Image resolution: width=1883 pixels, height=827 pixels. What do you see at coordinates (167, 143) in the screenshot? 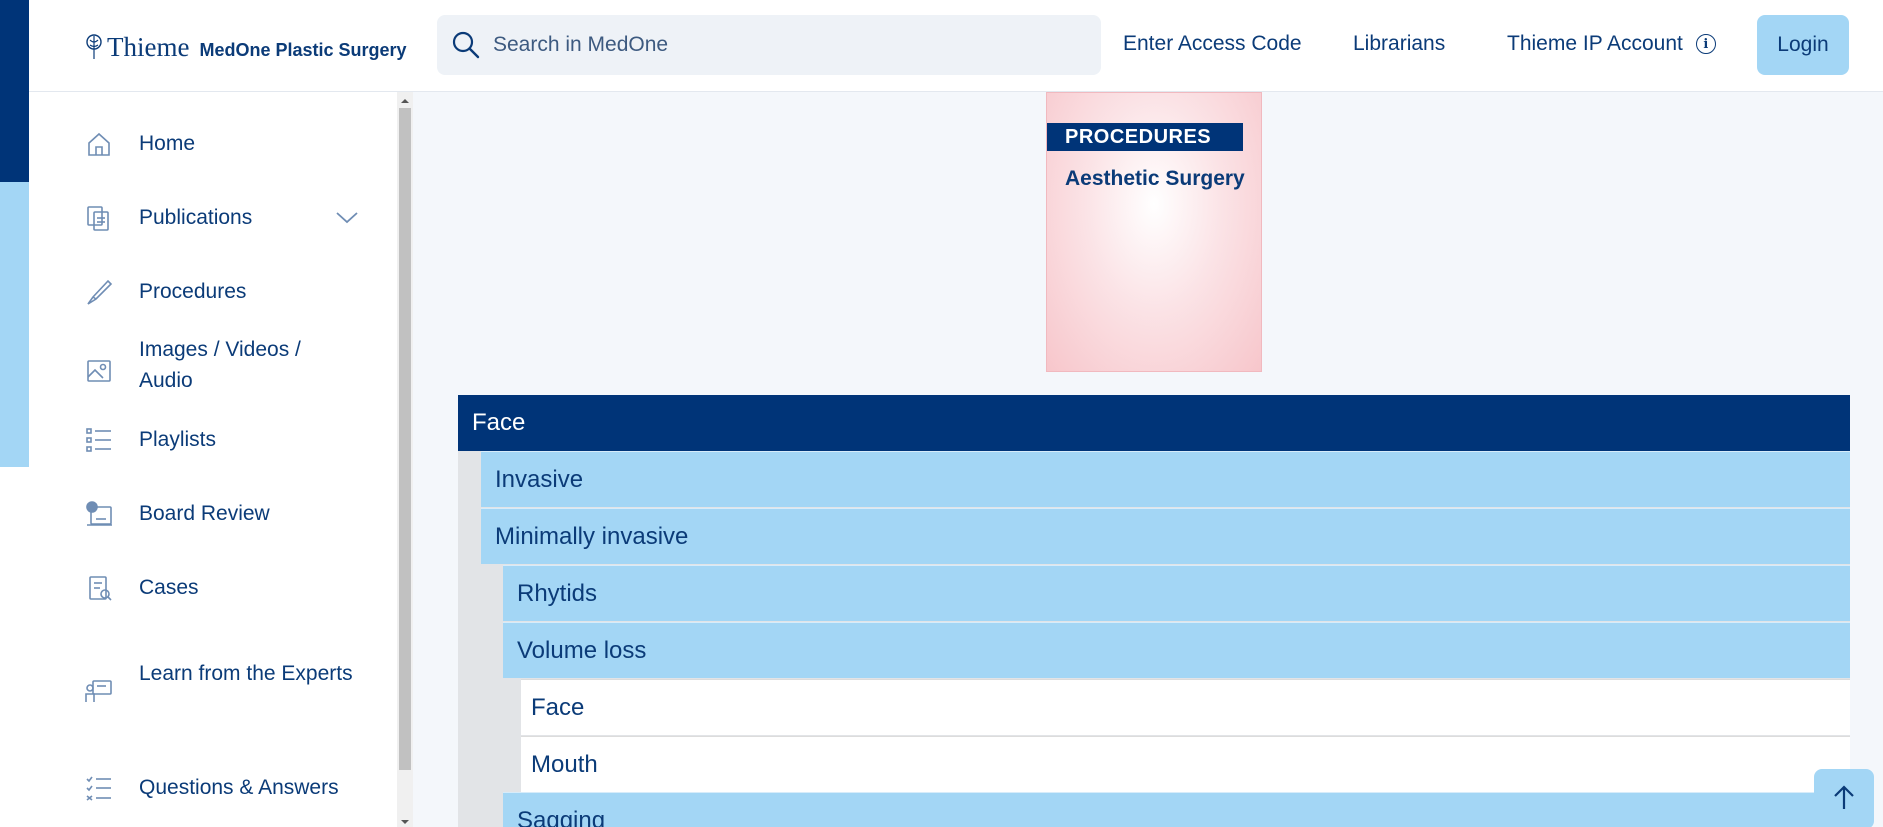
I see `sidebar-item-label: Home` at bounding box center [167, 143].